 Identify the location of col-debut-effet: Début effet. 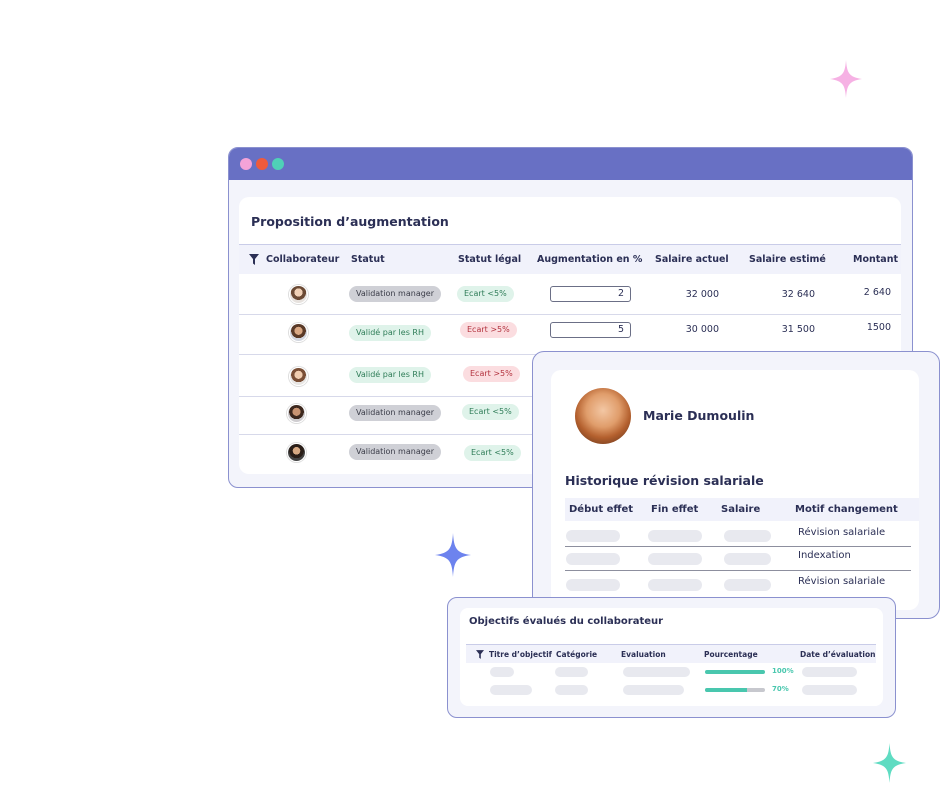
(601, 509).